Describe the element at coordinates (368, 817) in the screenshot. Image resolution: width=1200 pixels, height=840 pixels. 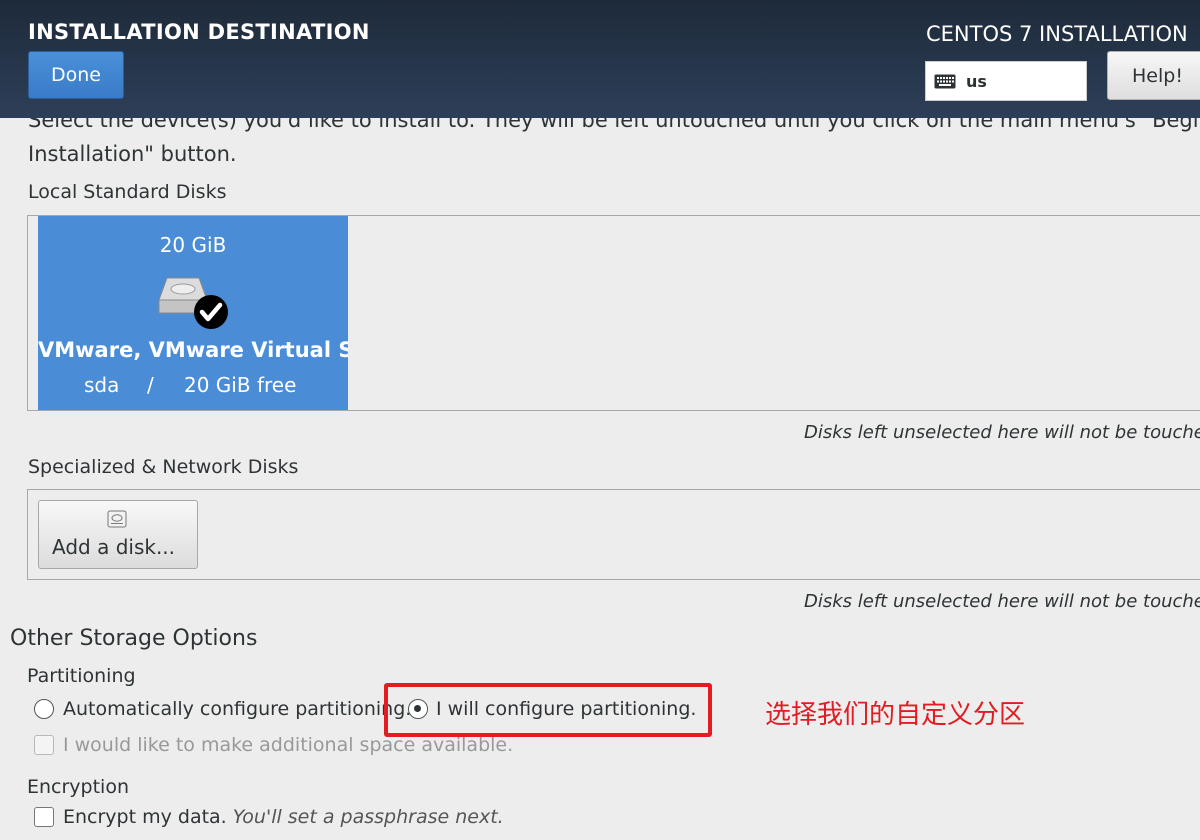
I see `encrypt-hint: You'll set a passphrase next.` at that location.